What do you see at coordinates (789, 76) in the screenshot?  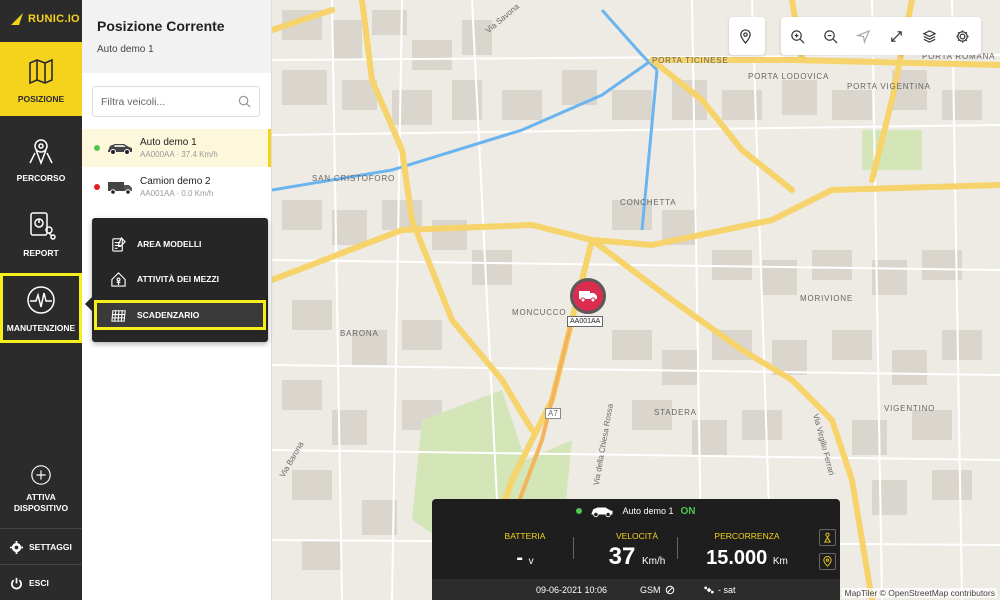 I see `map-label: PORTA LODOVICA` at bounding box center [789, 76].